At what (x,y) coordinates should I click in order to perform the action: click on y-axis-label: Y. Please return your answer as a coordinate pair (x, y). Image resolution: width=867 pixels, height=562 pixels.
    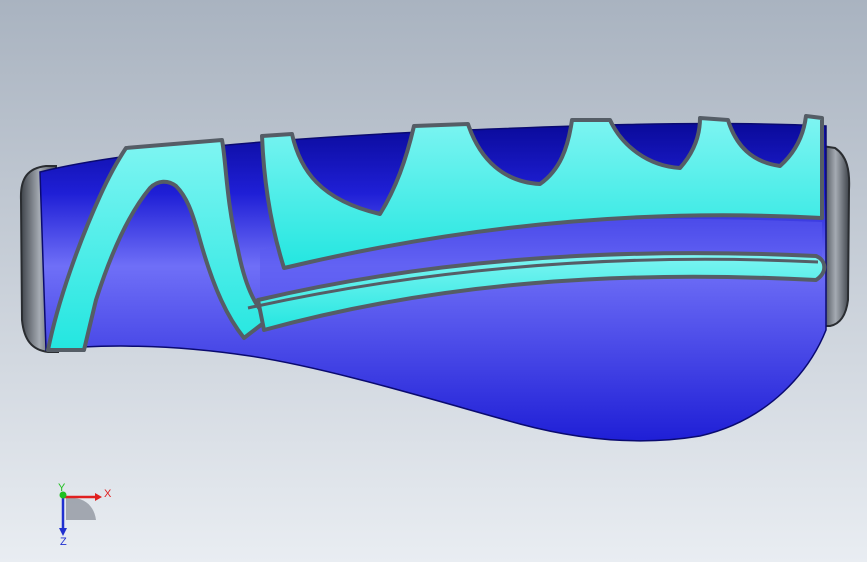
    Looking at the image, I should click on (62, 488).